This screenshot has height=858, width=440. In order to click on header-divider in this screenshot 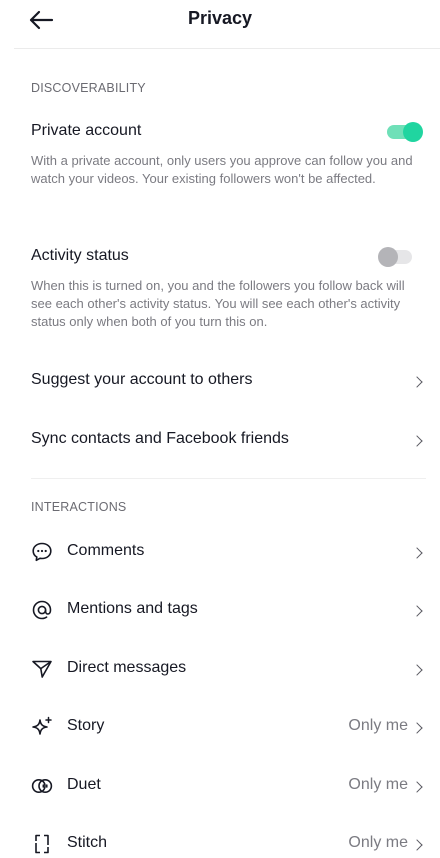, I will do `click(227, 48)`.